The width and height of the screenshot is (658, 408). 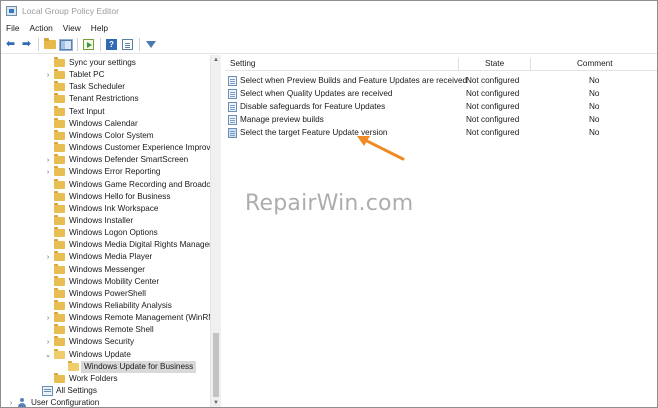 I want to click on menu-view: View, so click(x=72, y=28).